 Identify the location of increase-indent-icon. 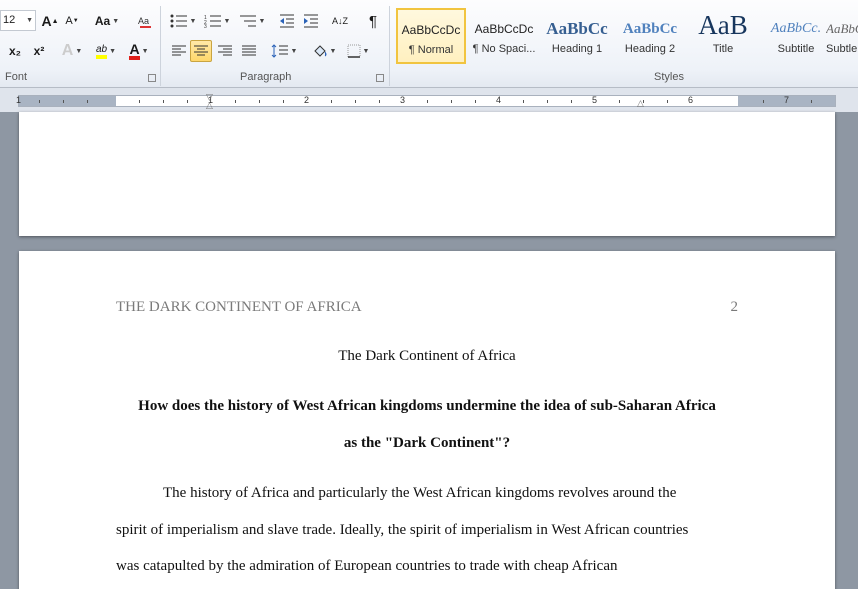
(311, 21).